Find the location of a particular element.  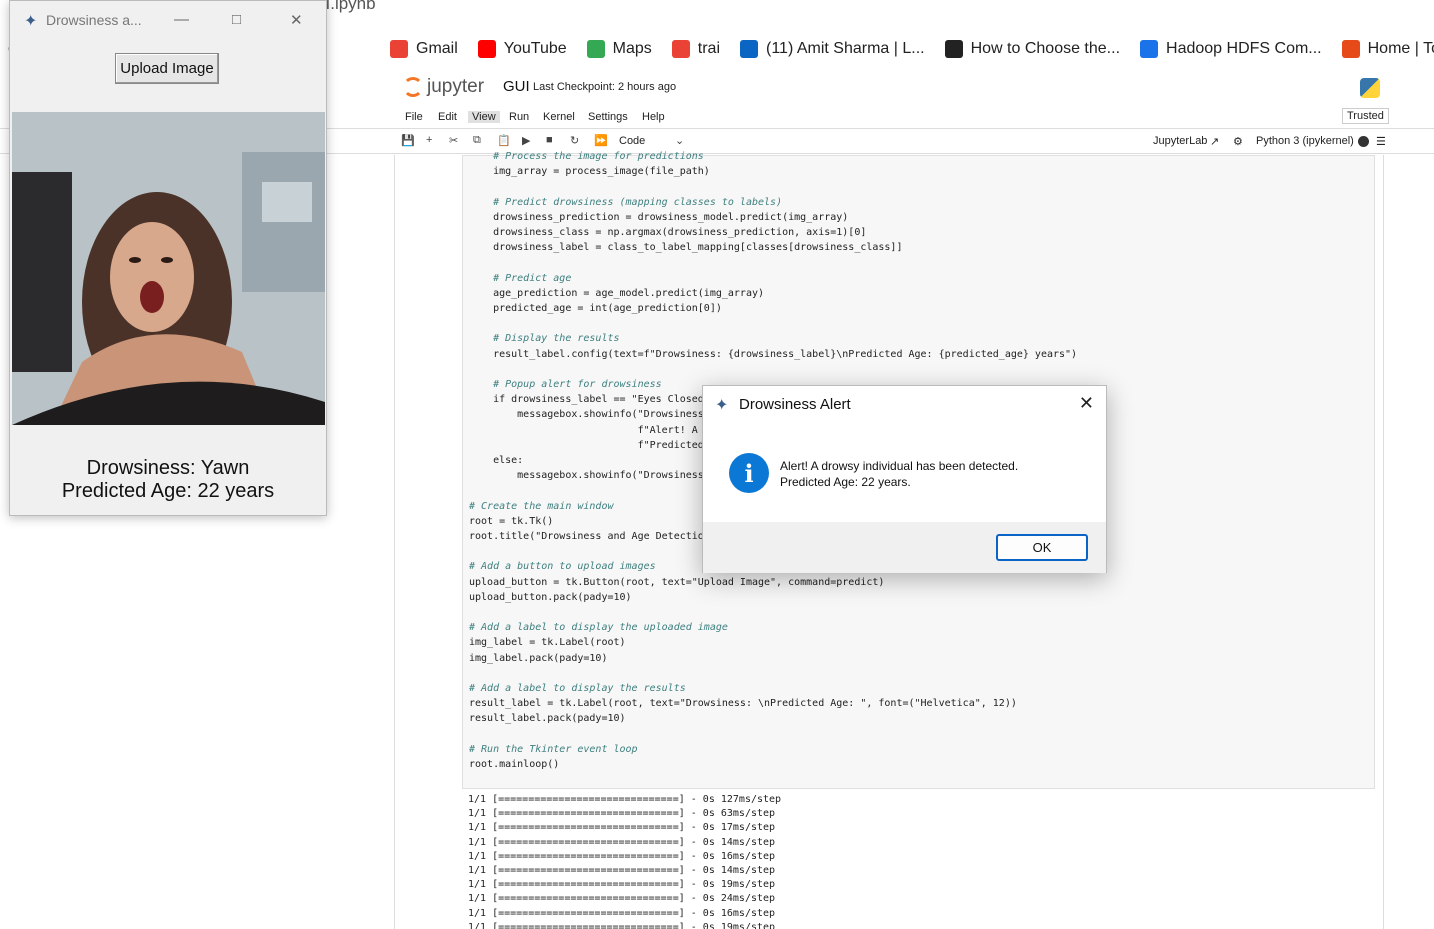

maps-icon is located at coordinates (595, 49).